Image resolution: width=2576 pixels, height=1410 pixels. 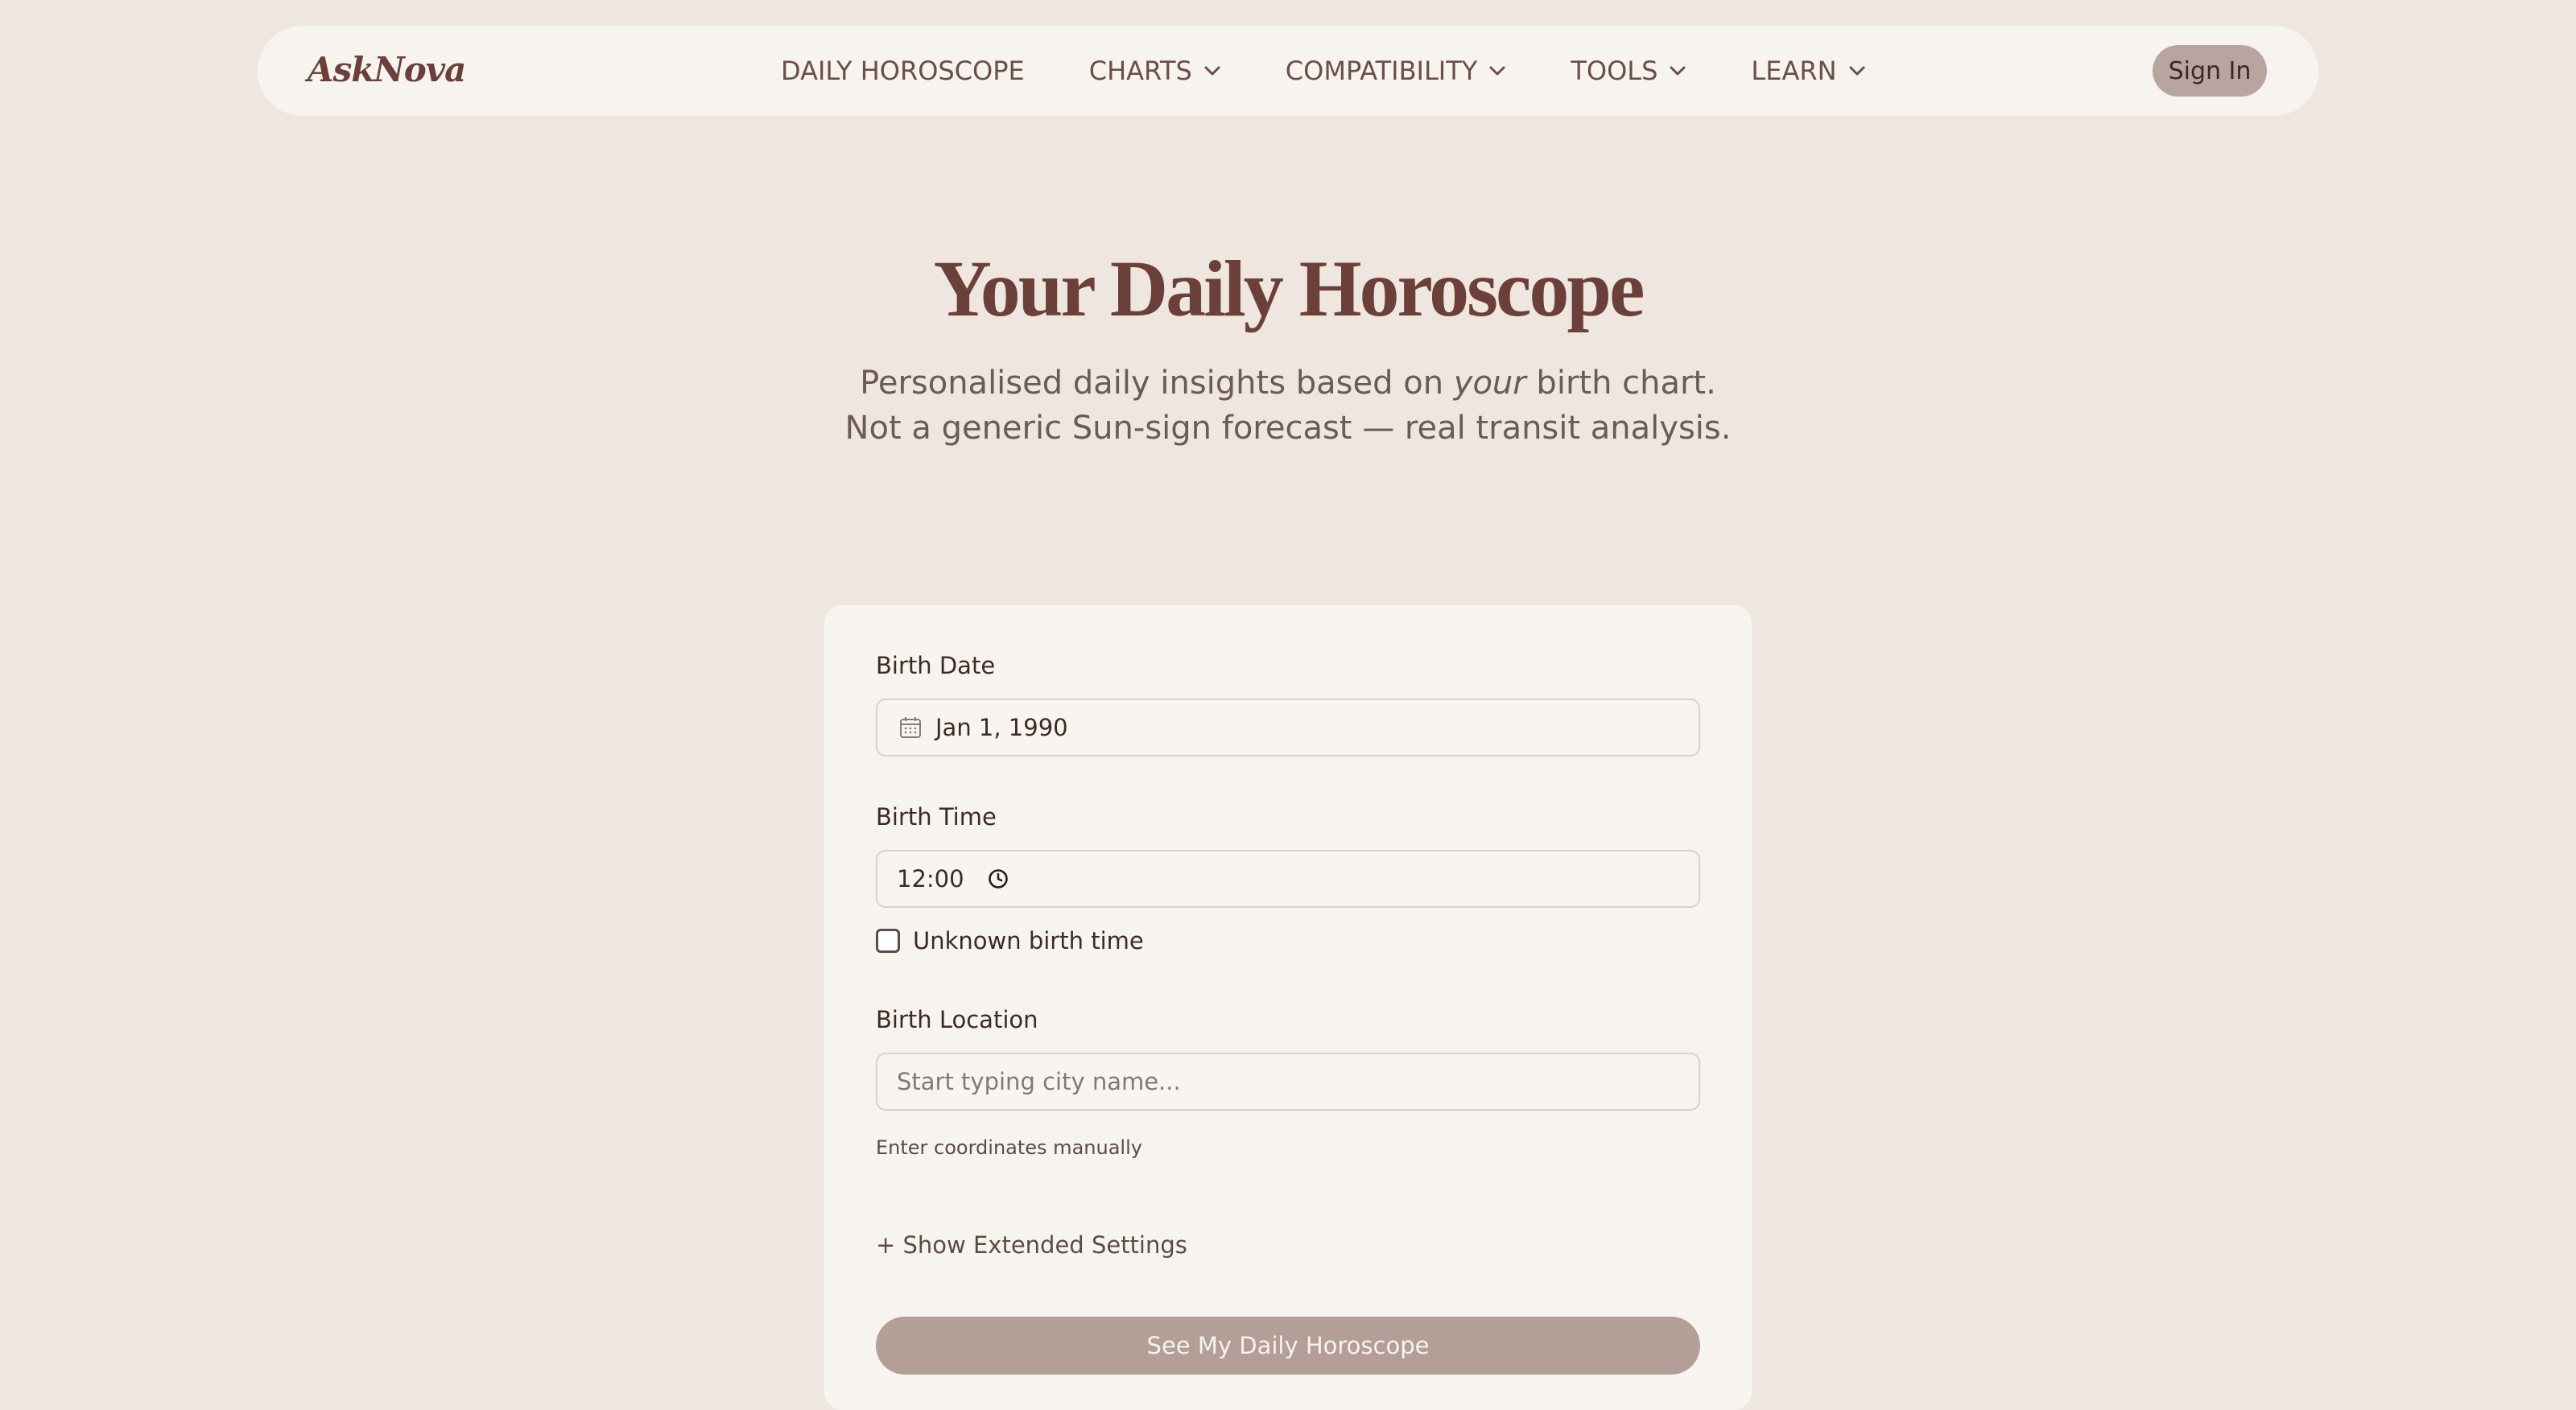 I want to click on unknown-birth-time-label: Unknown birth time, so click(x=1028, y=941).